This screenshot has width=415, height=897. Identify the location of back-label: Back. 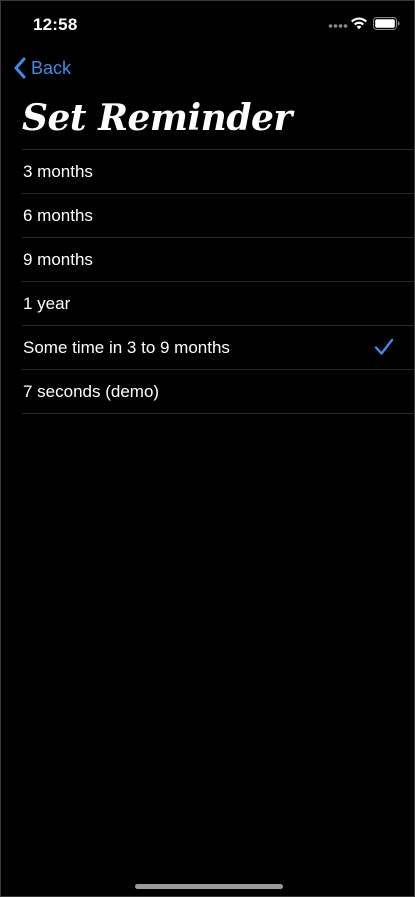
(51, 67).